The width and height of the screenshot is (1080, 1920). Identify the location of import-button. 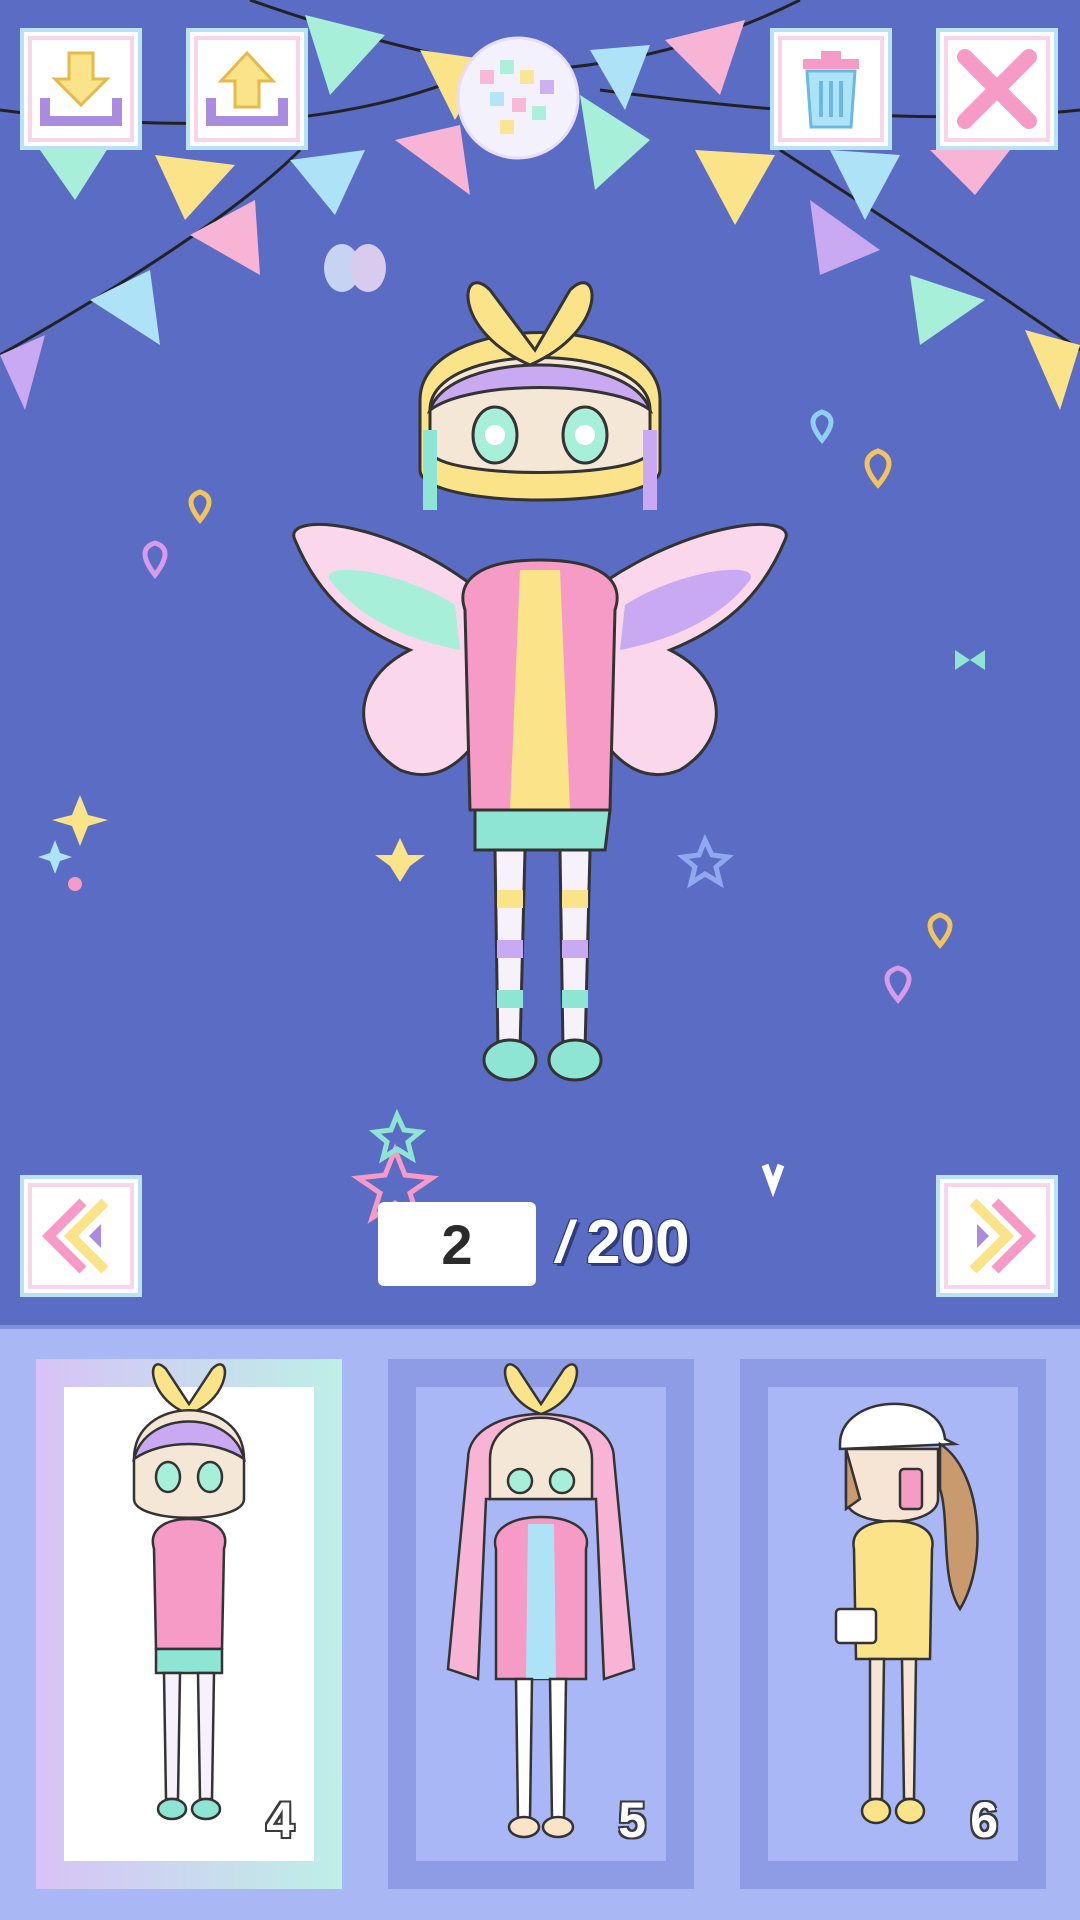
(81, 89).